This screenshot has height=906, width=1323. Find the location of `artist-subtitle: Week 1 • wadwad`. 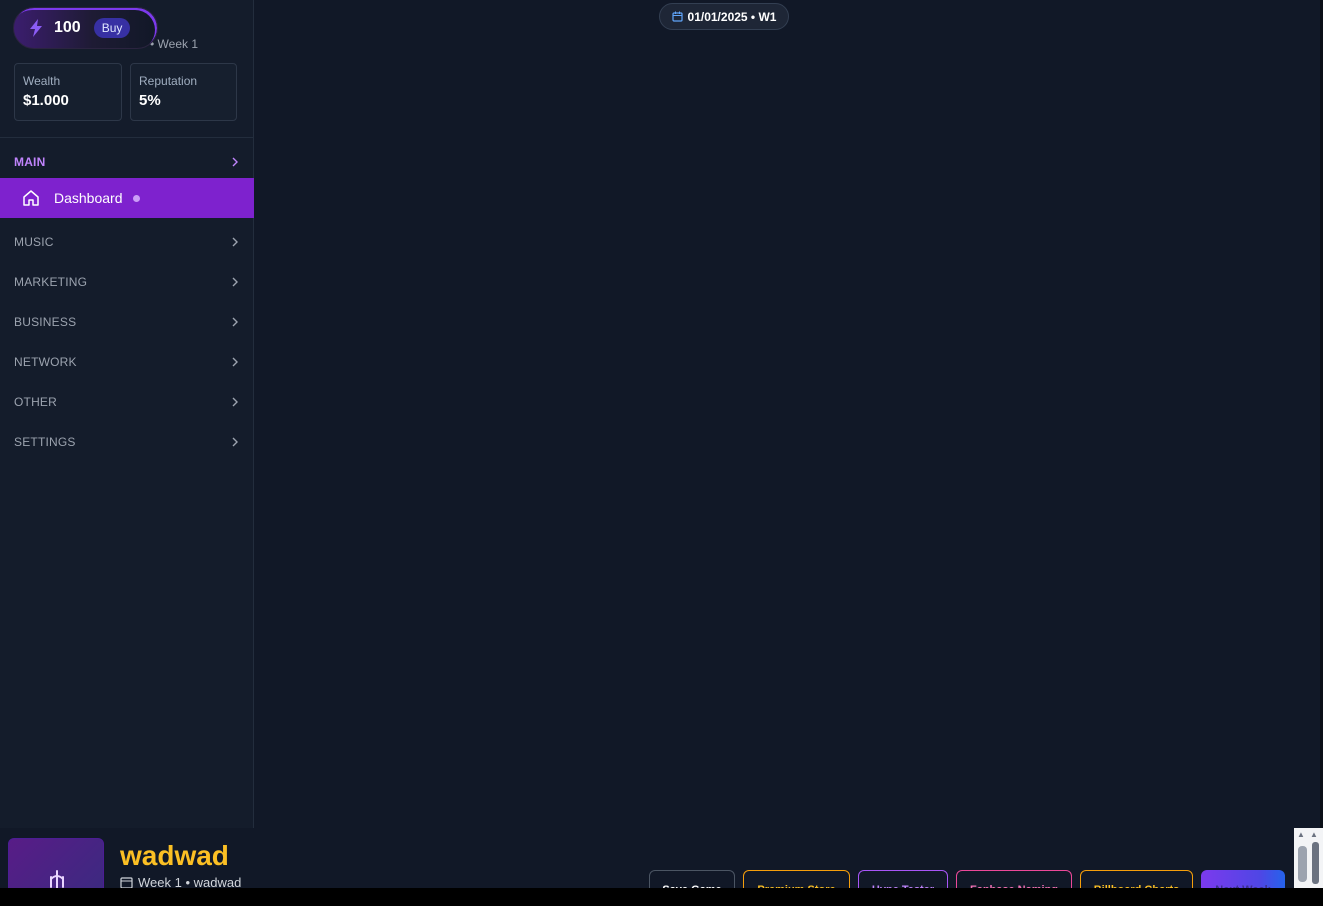

artist-subtitle: Week 1 • wadwad is located at coordinates (180, 881).